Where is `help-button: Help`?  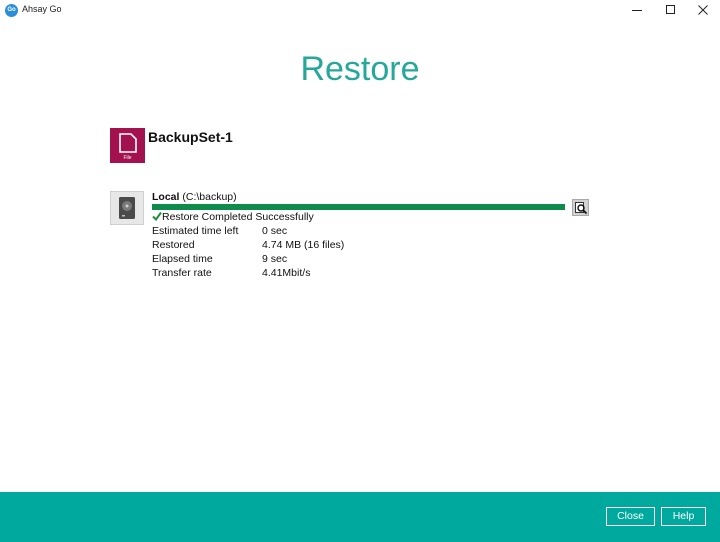
help-button: Help is located at coordinates (683, 516).